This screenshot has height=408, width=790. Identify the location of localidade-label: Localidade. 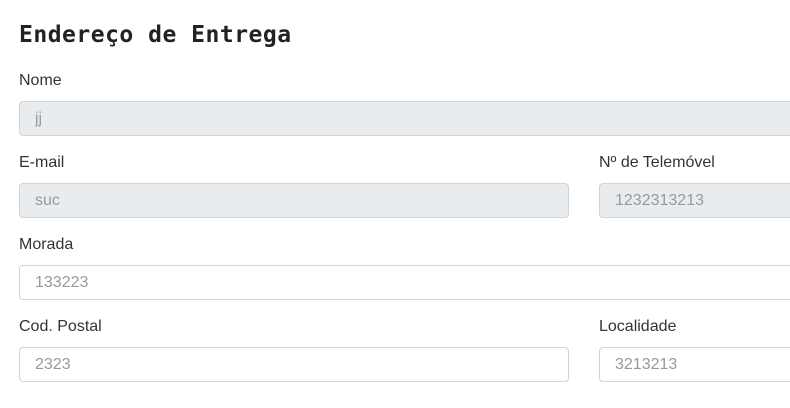
(638, 326).